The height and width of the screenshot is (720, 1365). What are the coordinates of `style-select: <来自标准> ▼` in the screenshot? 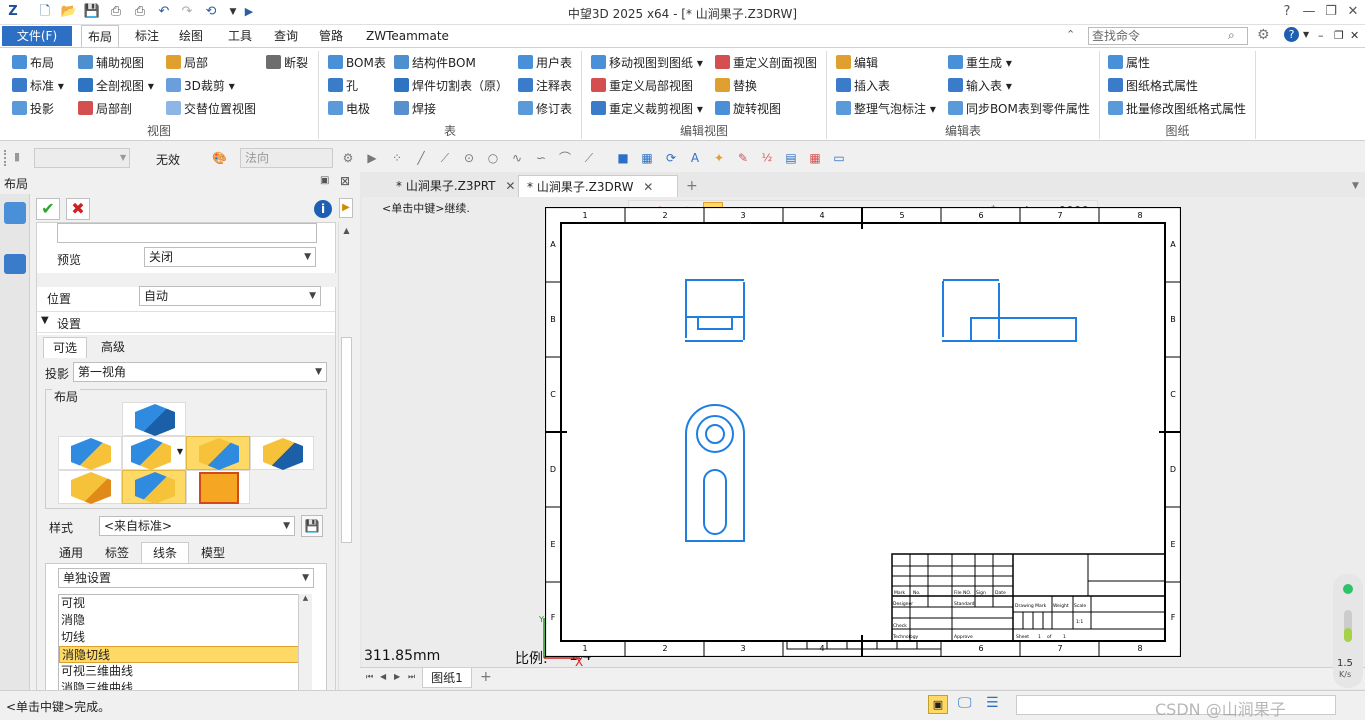 It's located at (197, 526).